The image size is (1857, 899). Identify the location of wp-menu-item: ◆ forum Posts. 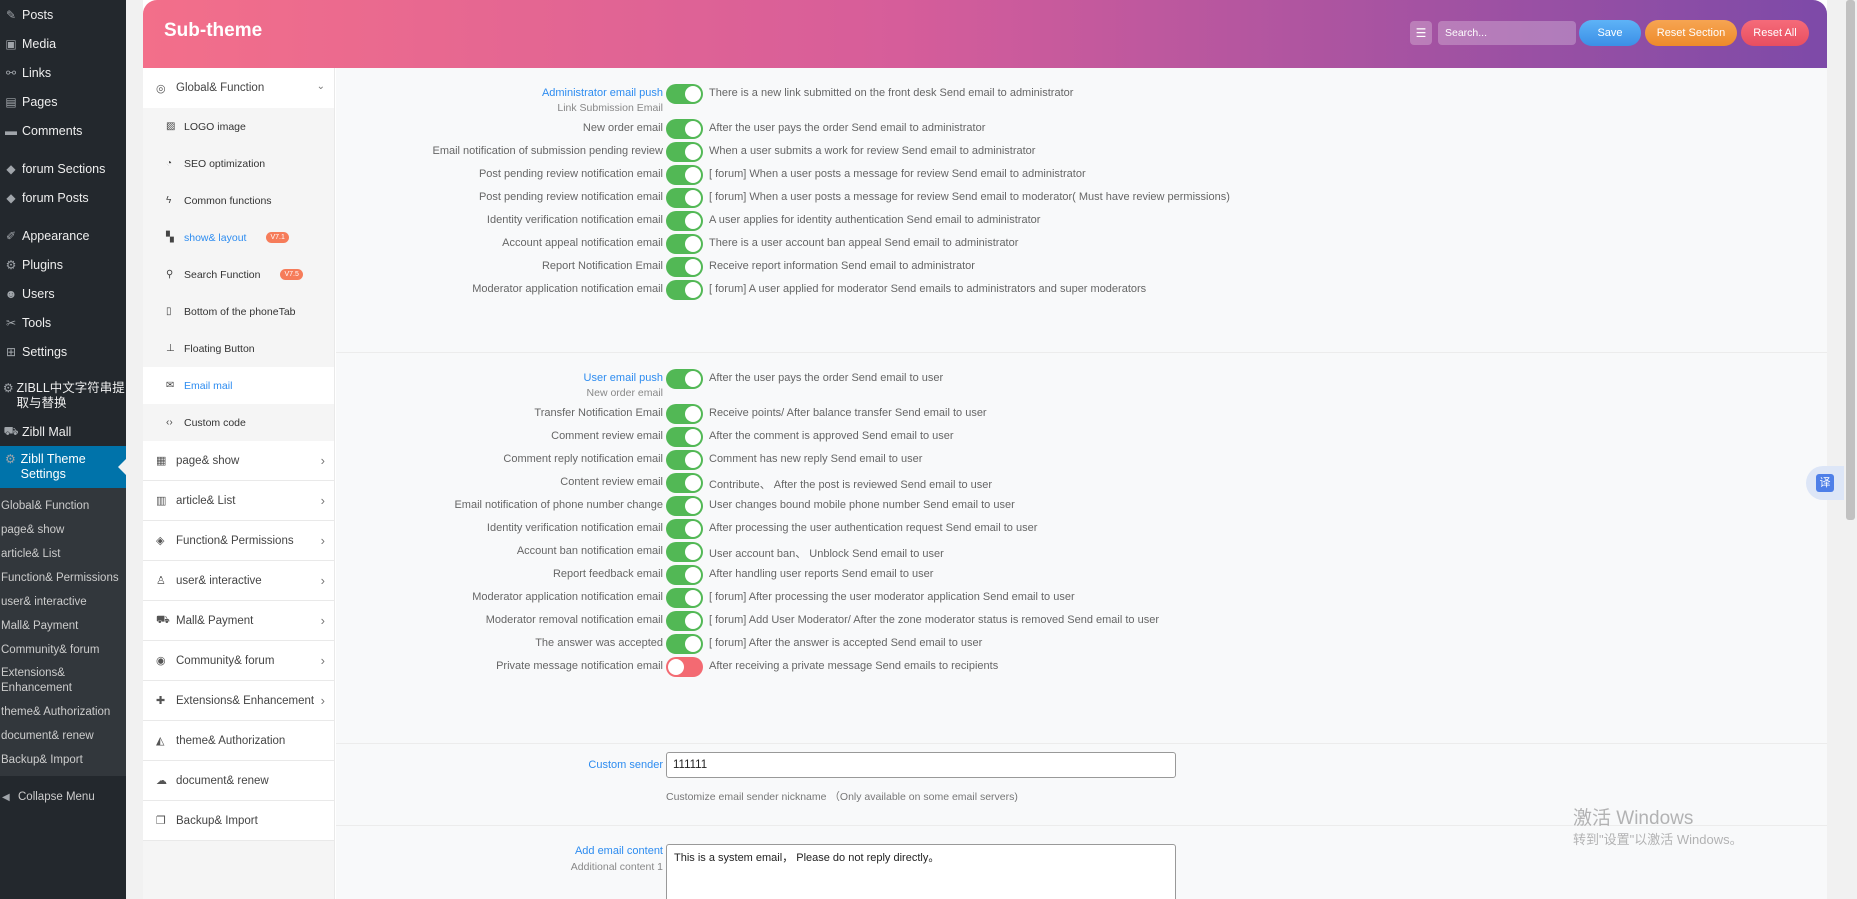
(63, 197).